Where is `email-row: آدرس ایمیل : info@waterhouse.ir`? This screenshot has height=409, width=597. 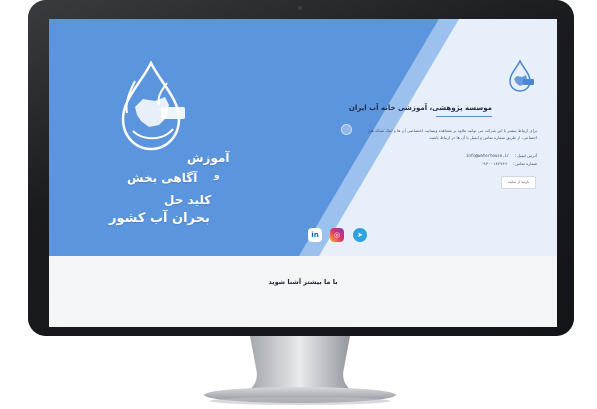 email-row: آدرس ایمیل : info@waterhouse.ir is located at coordinates (501, 155).